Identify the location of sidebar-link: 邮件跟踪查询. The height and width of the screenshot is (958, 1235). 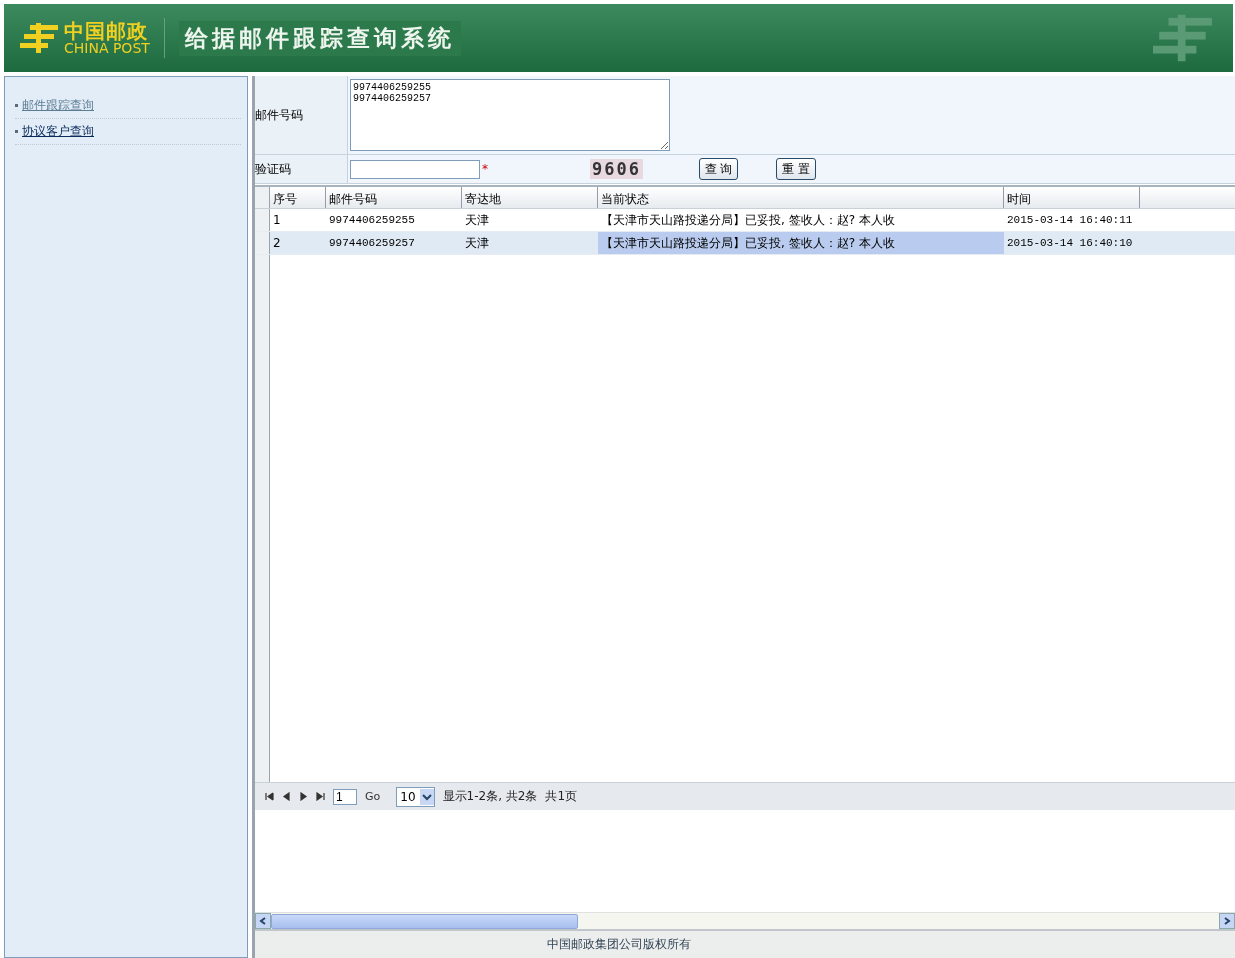
(58, 105).